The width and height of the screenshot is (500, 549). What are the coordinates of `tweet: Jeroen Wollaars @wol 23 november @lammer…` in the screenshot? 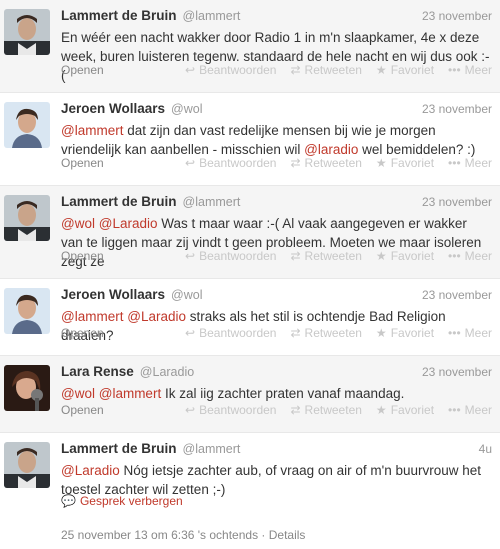 It's located at (250, 317).